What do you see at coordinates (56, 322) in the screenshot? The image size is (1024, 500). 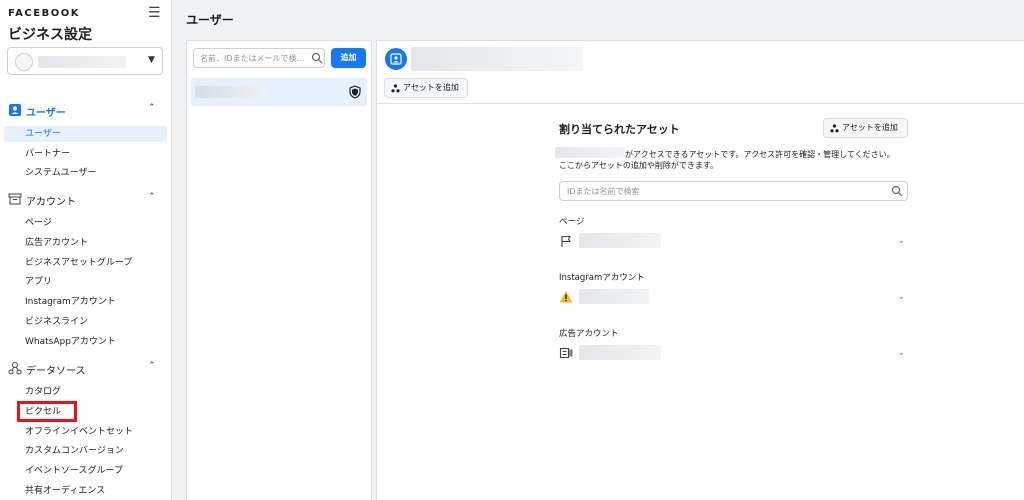 I see `sidebar-item-lines-of-business: ビジネスライン` at bounding box center [56, 322].